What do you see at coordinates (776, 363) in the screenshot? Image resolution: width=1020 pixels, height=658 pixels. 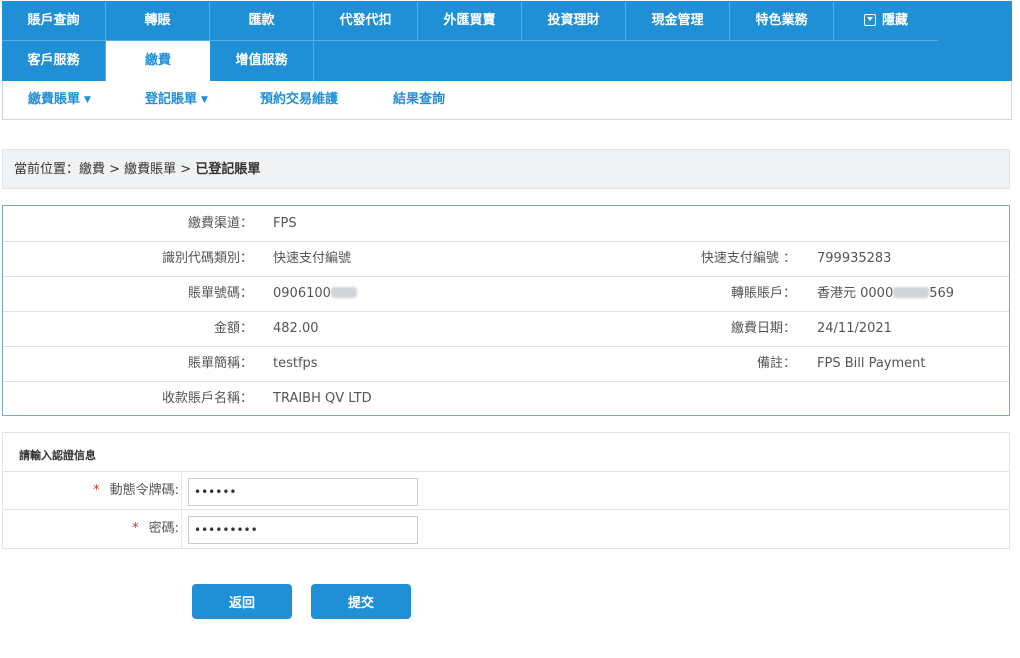 I see `remark-label: 備註：` at bounding box center [776, 363].